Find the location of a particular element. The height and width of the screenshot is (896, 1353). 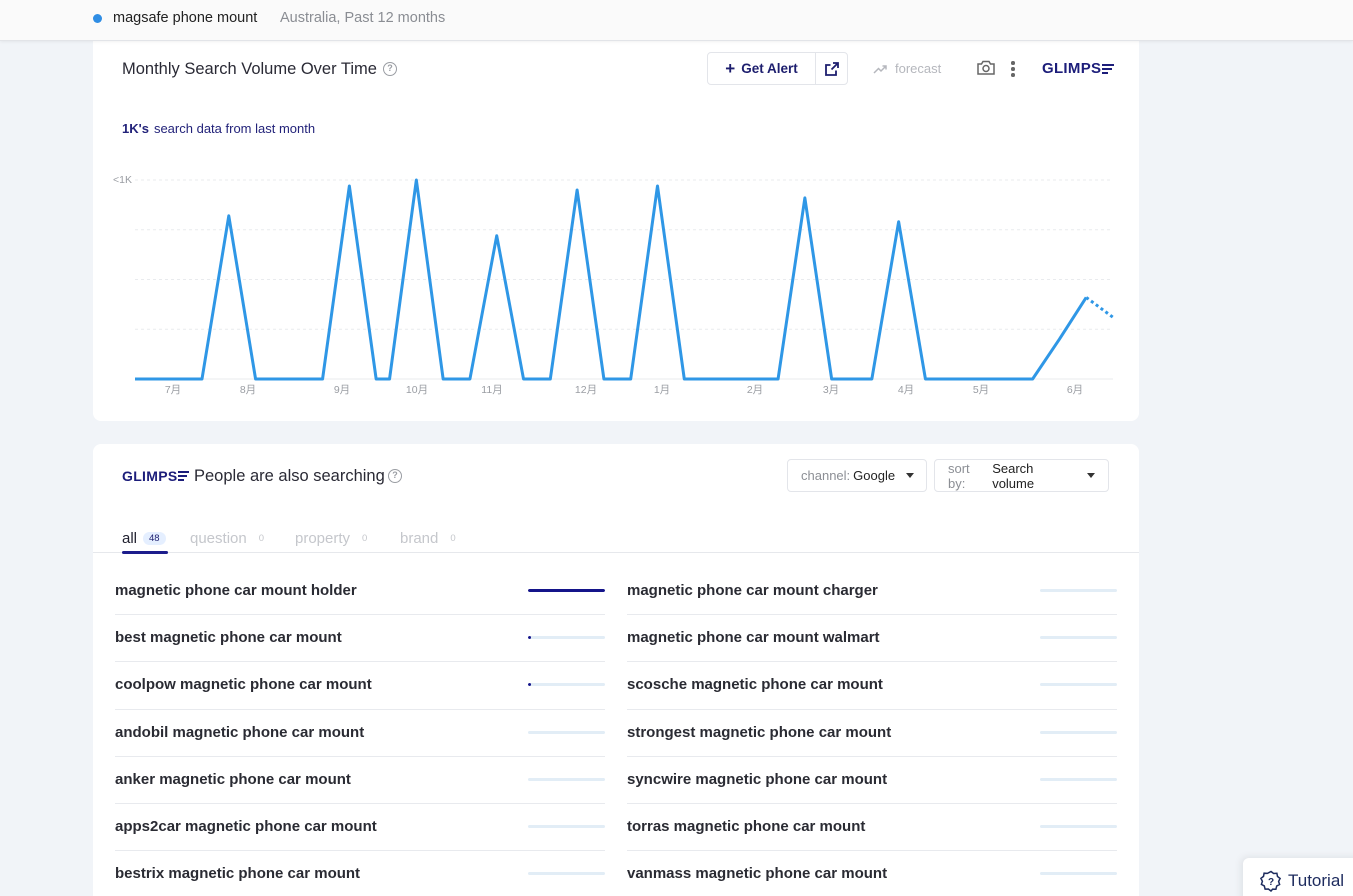

external-link-button is located at coordinates (831, 68).